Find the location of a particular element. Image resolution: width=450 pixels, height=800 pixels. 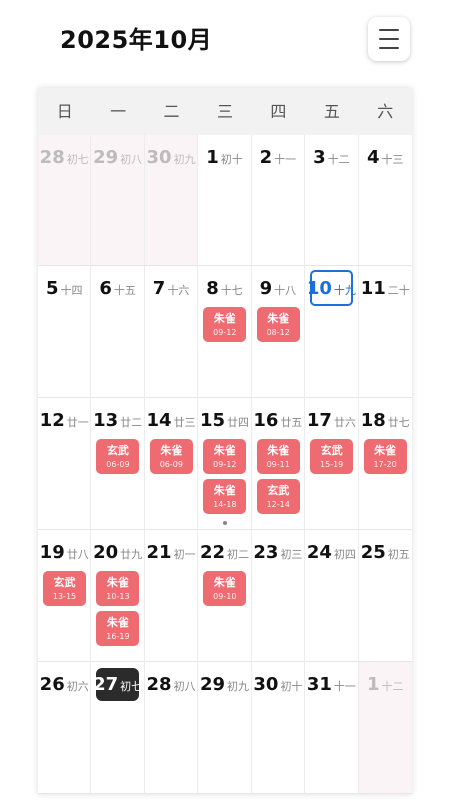

day-header: 12 廿一 is located at coordinates (64, 420).